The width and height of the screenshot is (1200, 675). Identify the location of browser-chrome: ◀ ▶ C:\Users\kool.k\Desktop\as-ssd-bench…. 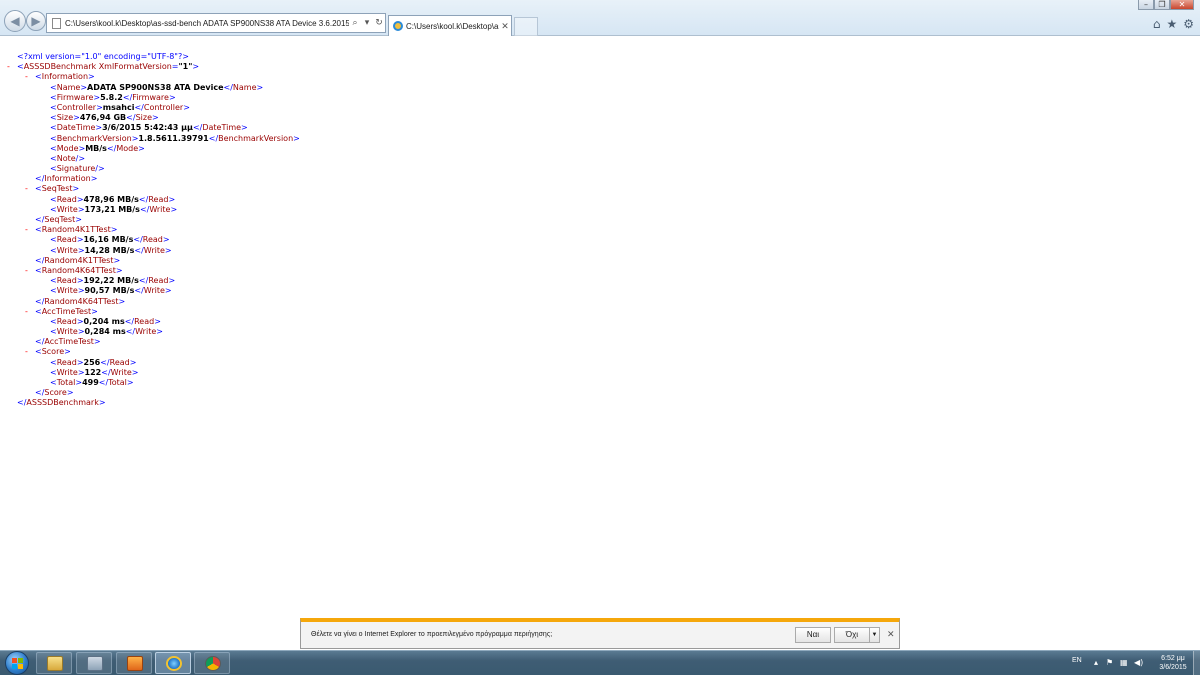
(600, 18).